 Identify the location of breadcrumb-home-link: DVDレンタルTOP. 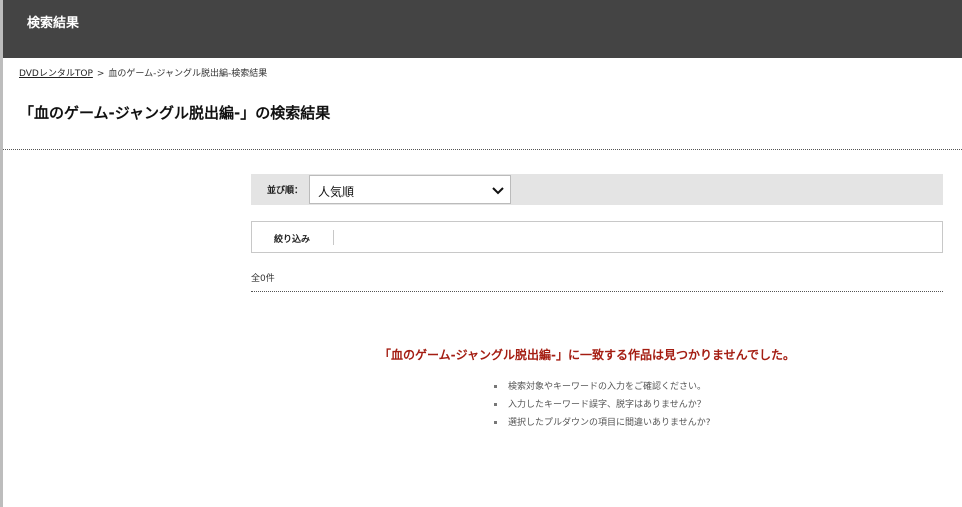
(56, 74).